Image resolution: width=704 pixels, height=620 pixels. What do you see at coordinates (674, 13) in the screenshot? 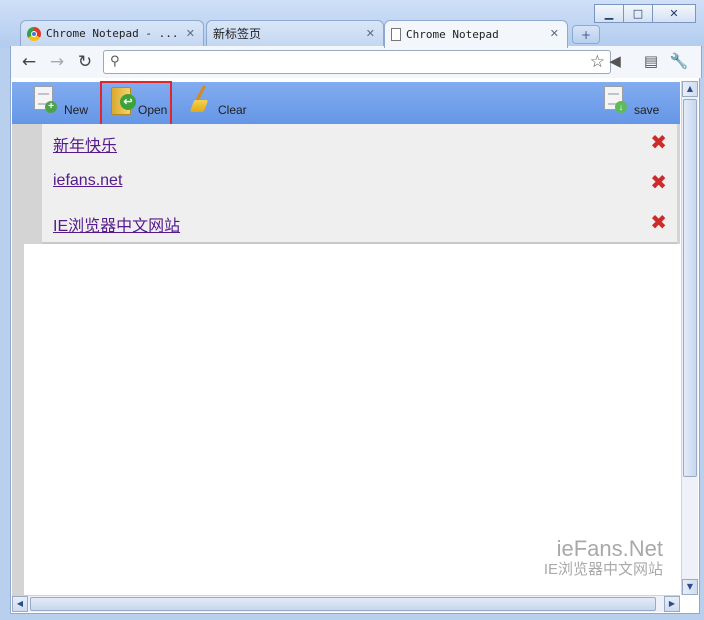
I see `close-window-button: ✕` at bounding box center [674, 13].